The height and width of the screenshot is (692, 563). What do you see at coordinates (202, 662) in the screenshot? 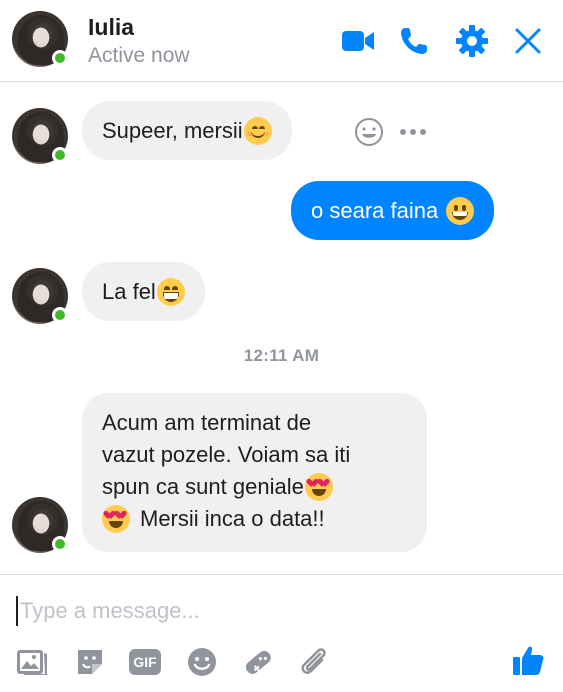
I see `emoji-icon` at bounding box center [202, 662].